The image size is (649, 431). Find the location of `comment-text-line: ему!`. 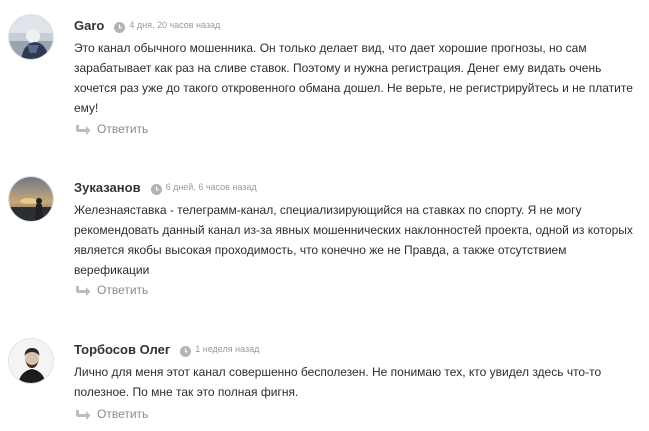

comment-text-line: ему! is located at coordinates (86, 108).